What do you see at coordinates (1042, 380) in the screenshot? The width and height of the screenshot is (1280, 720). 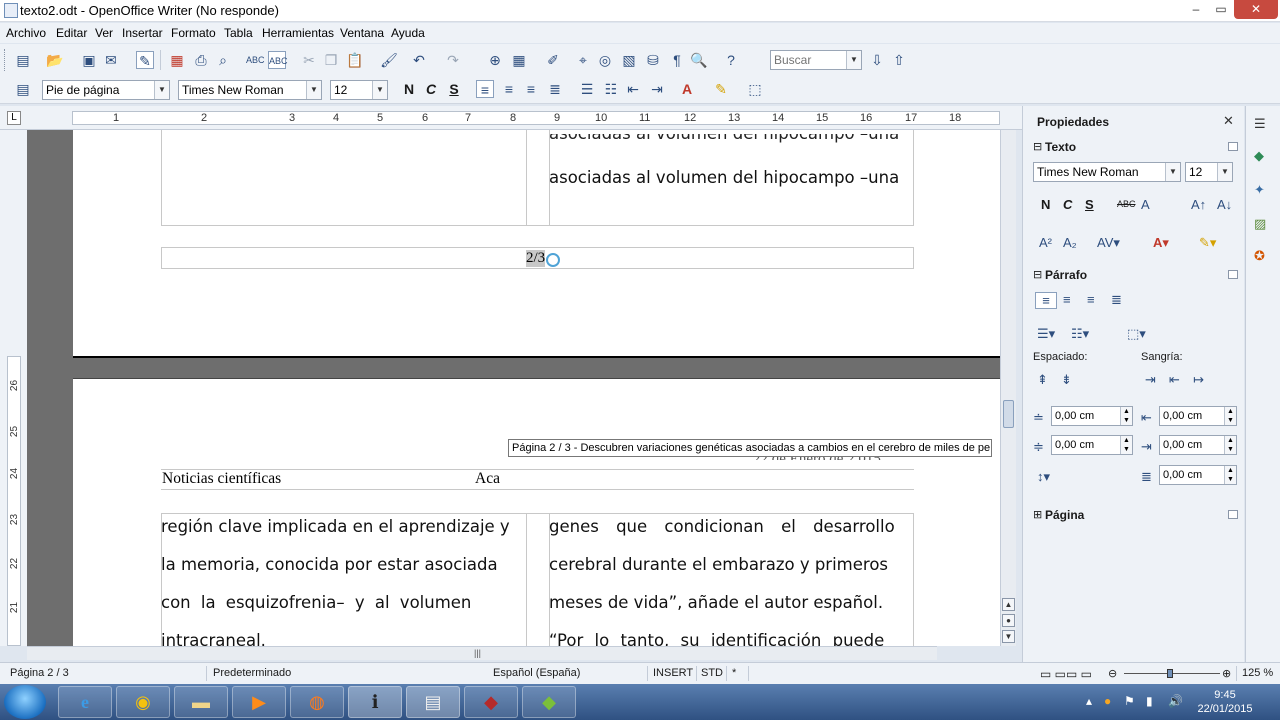 I see `increase-spacing-icon: ⇞` at bounding box center [1042, 380].